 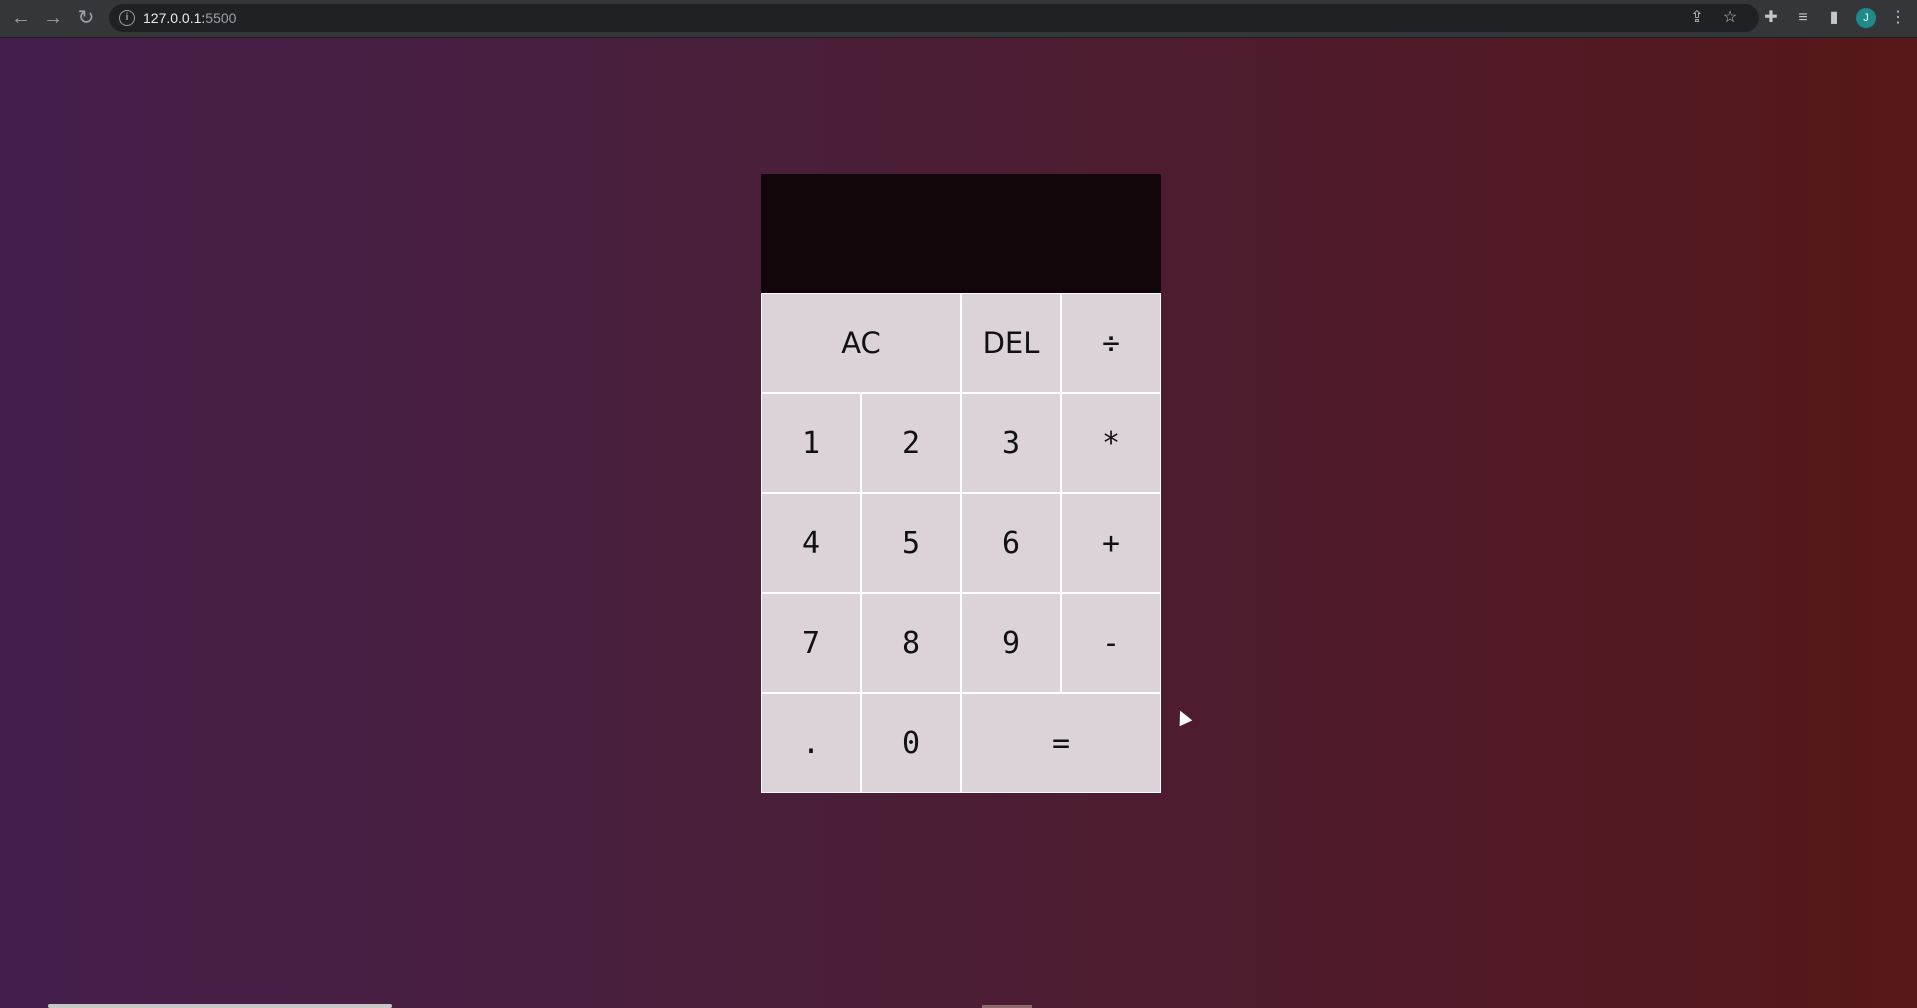 I want to click on horizontal-scrollbar, so click(x=220, y=1006).